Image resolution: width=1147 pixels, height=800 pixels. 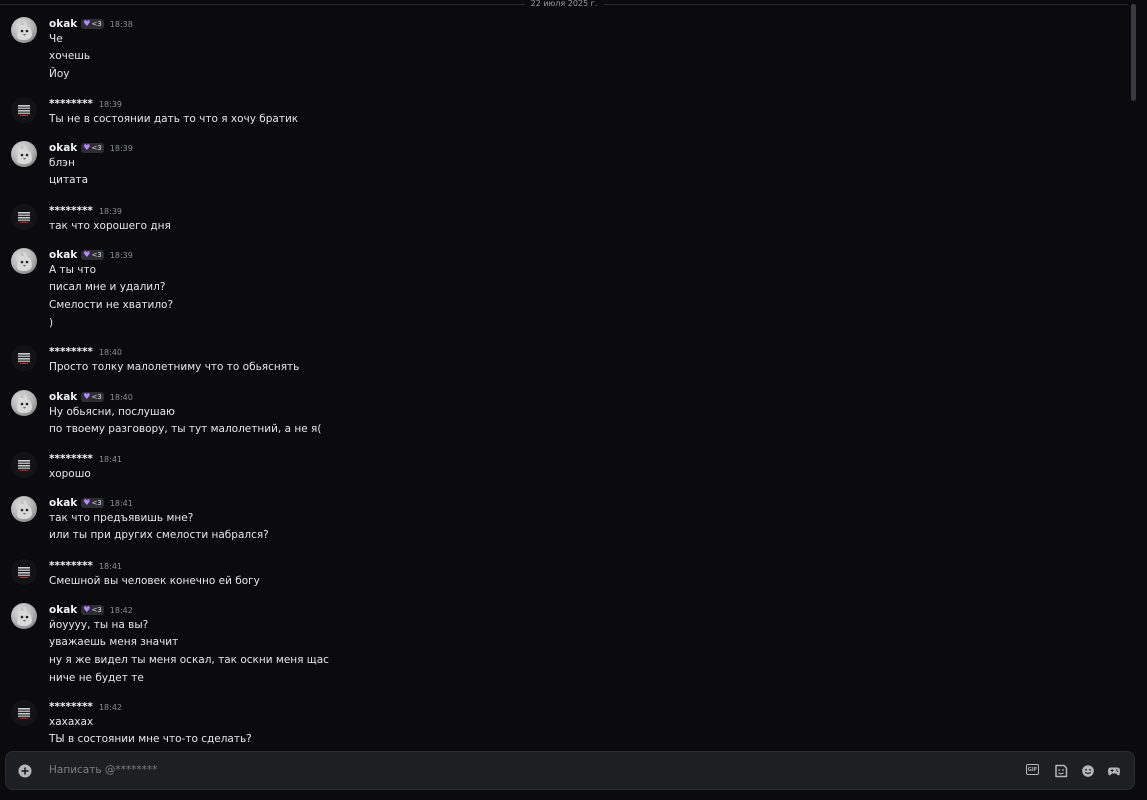 I want to click on add-attachment-button, so click(x=25, y=770).